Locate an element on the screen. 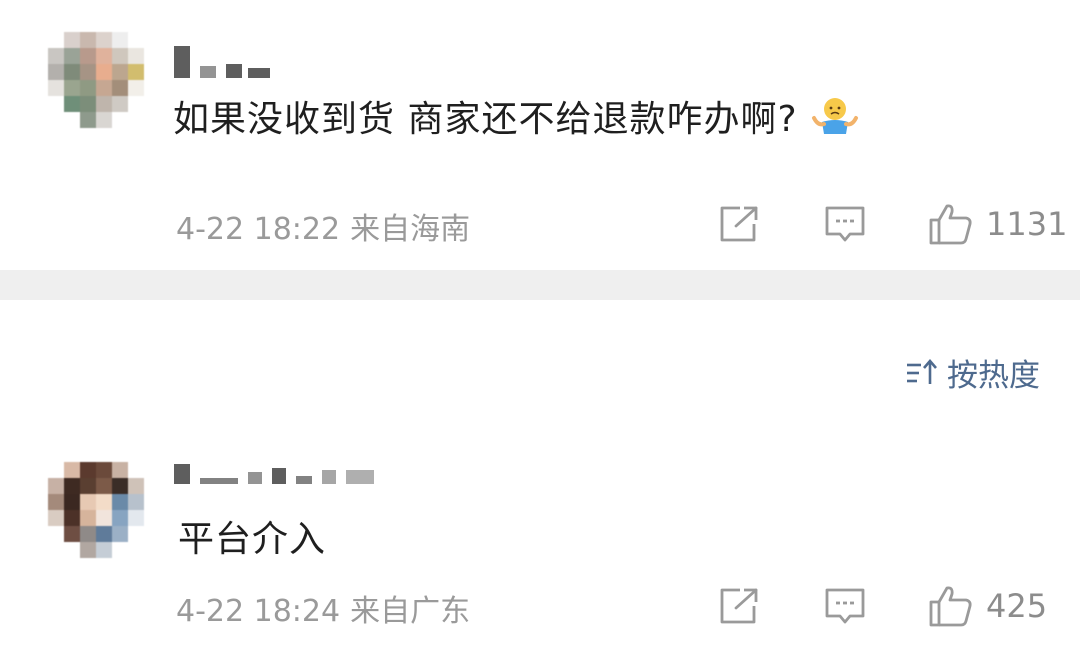  like-count: 1131 is located at coordinates (1027, 224).